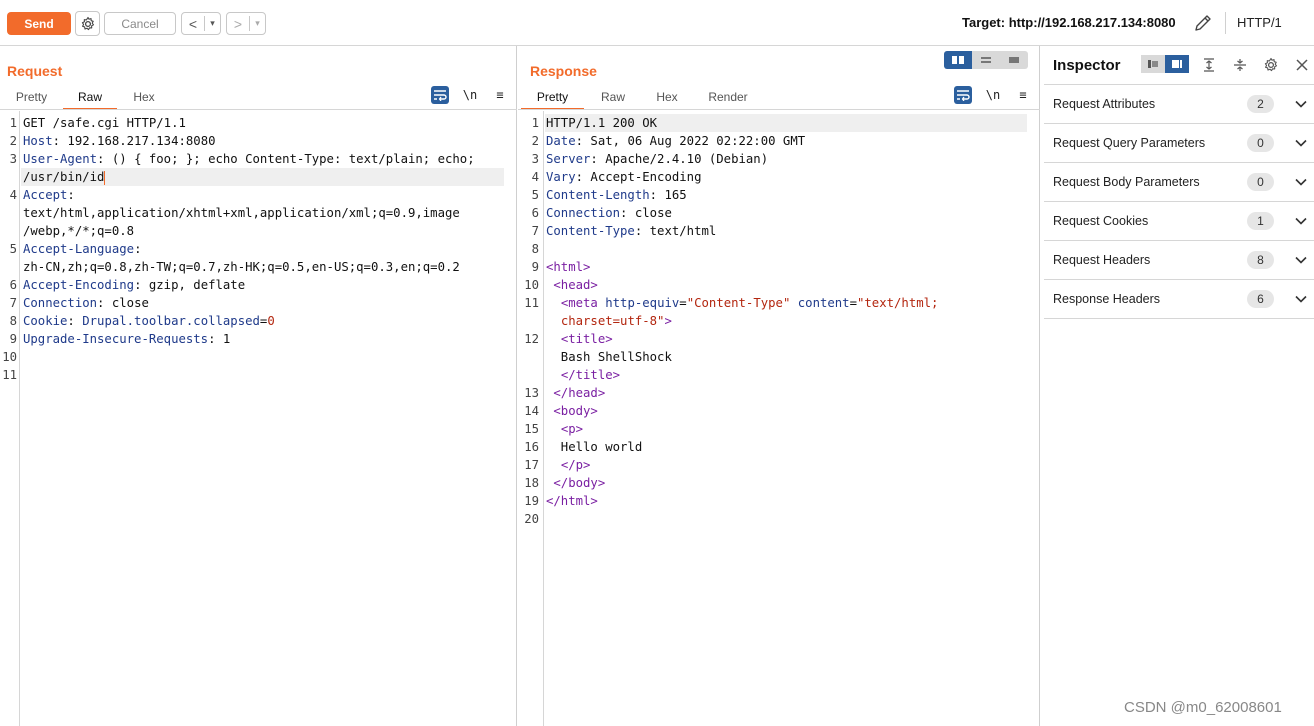 This screenshot has height=726, width=1314. Describe the element at coordinates (1259, 22) in the screenshot. I see `http-version-toggle: HTTP/1` at that location.